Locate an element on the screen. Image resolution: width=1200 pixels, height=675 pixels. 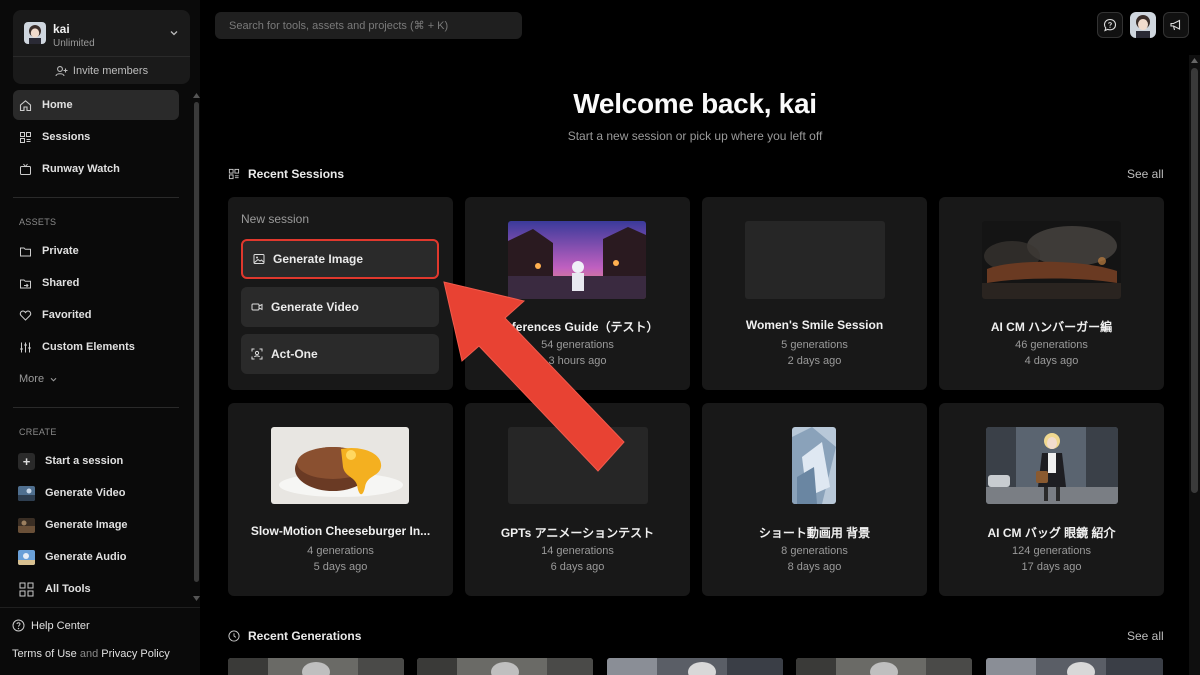
session-title: GPTs アニメーションテスト is located at coordinates (577, 533).